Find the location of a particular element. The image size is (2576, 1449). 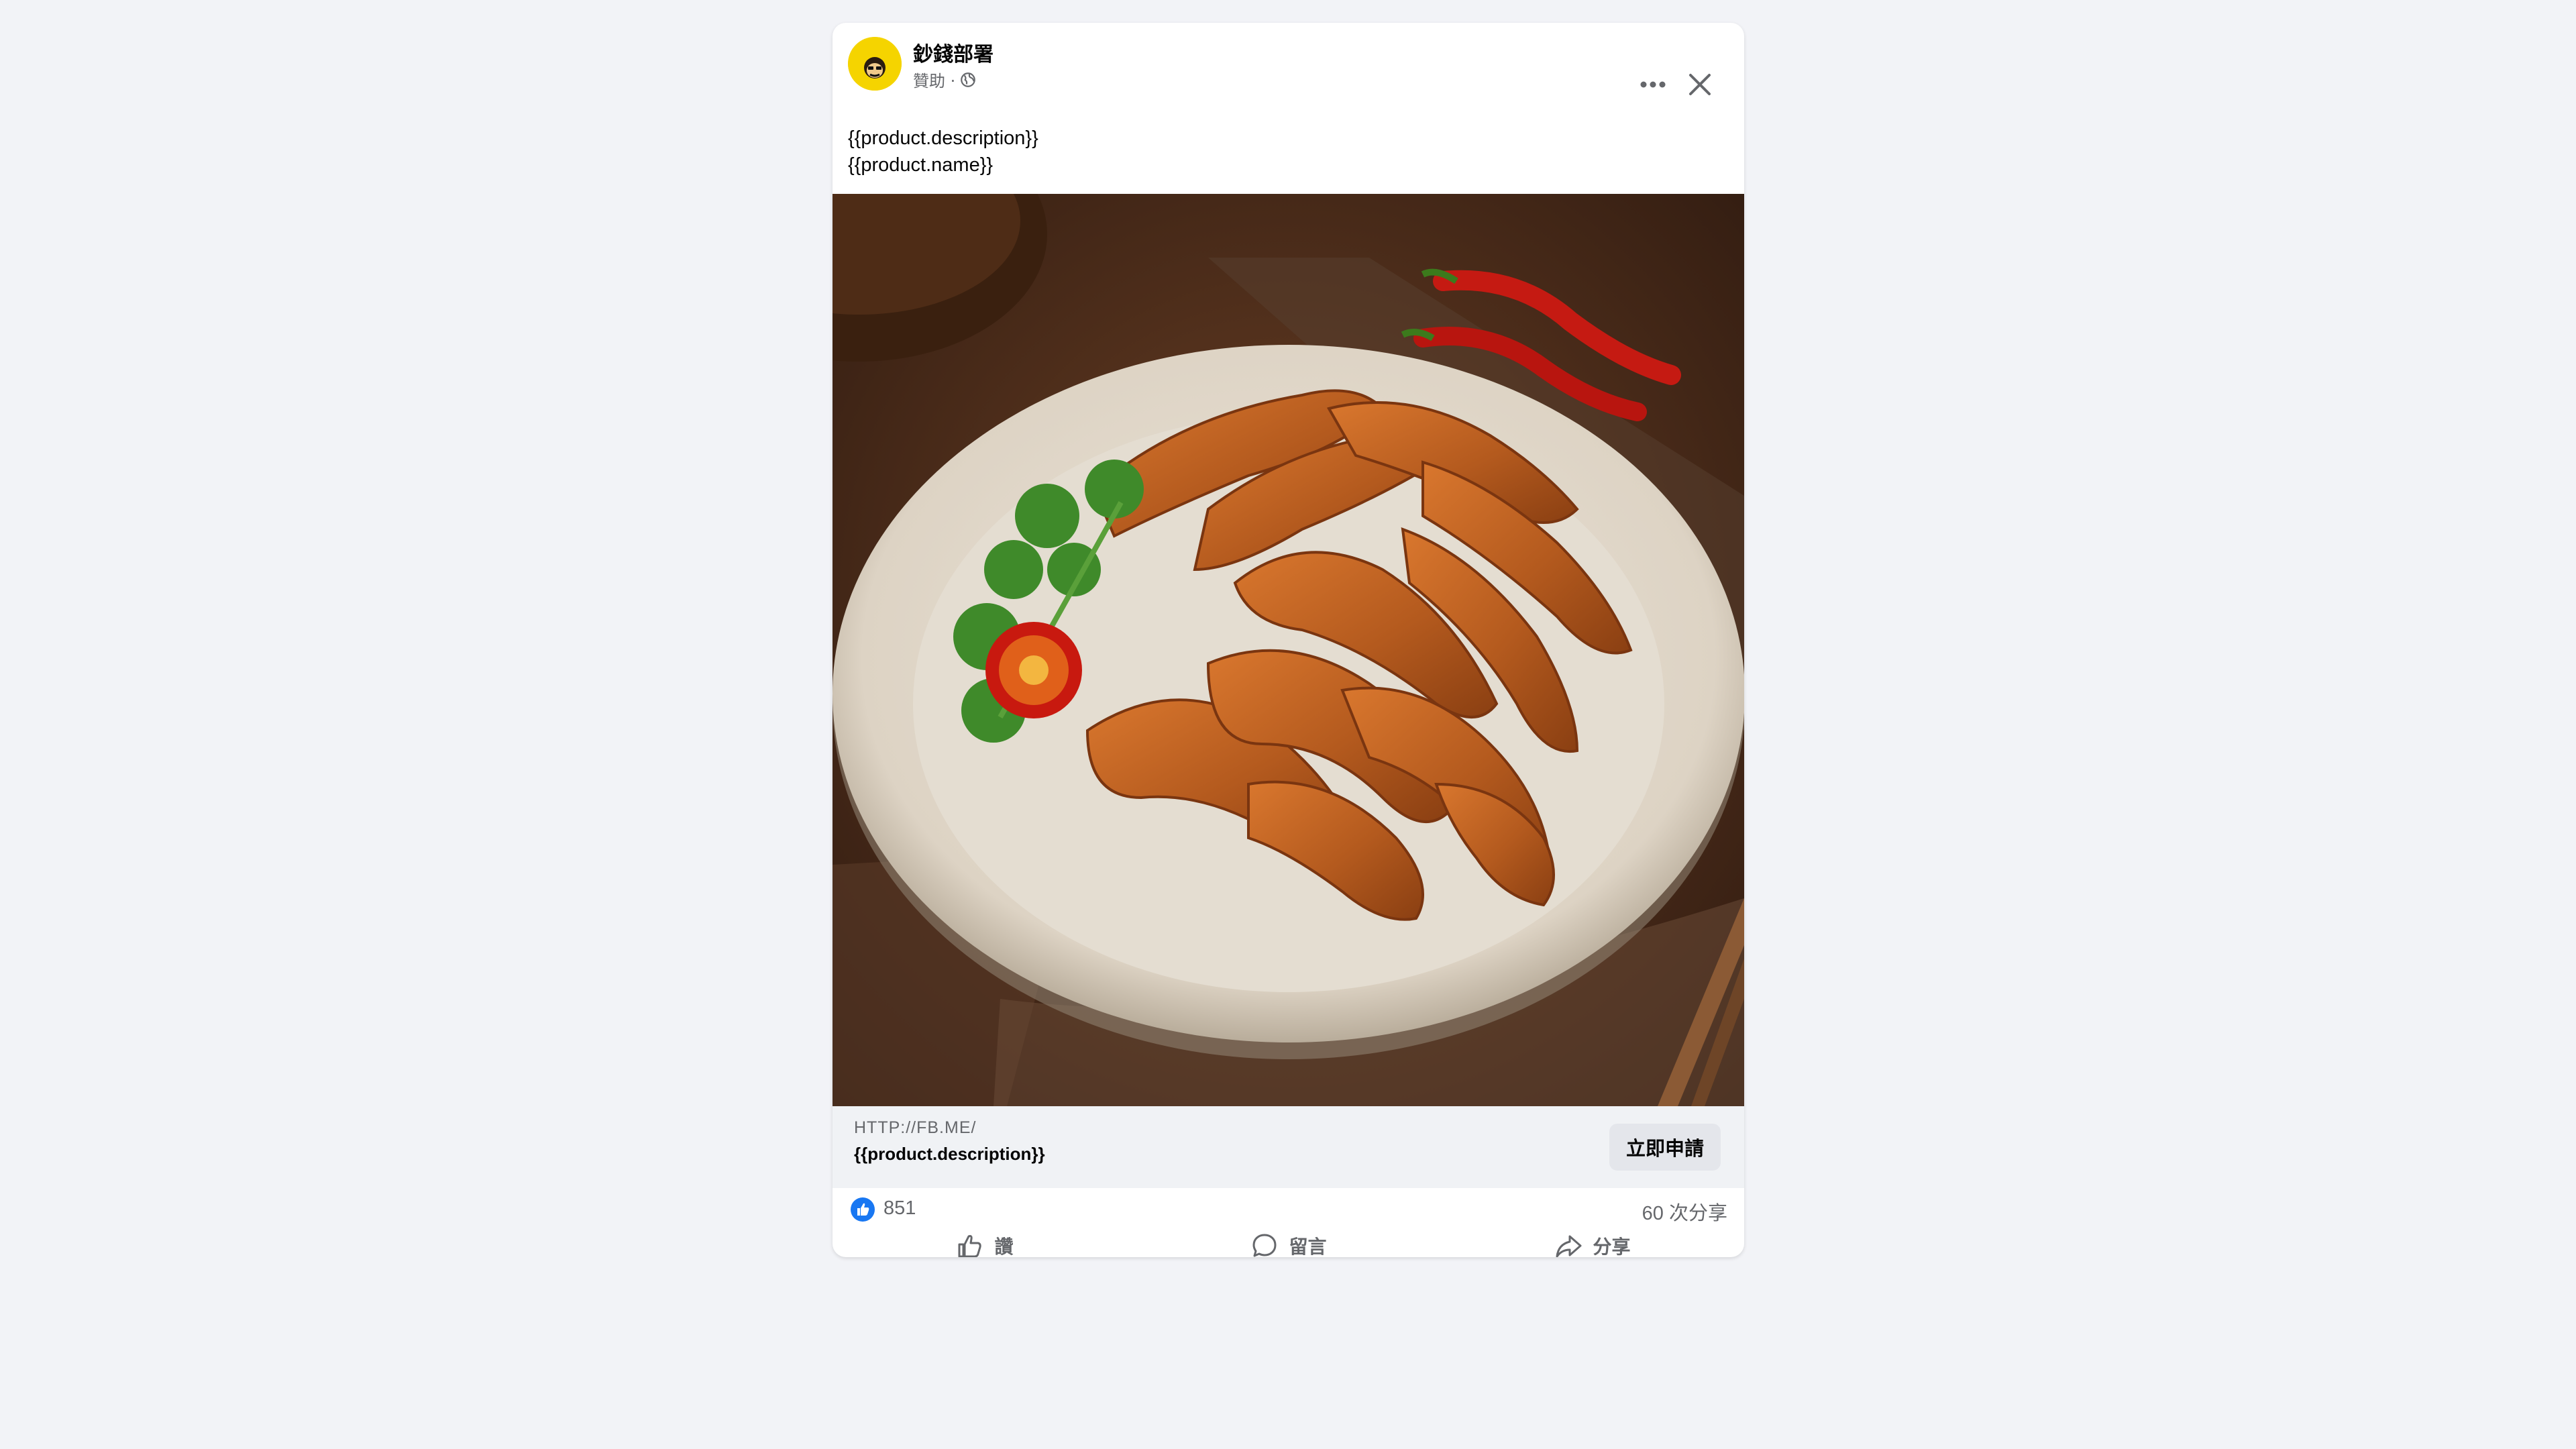

thumbs-up-icon is located at coordinates (970, 1246).